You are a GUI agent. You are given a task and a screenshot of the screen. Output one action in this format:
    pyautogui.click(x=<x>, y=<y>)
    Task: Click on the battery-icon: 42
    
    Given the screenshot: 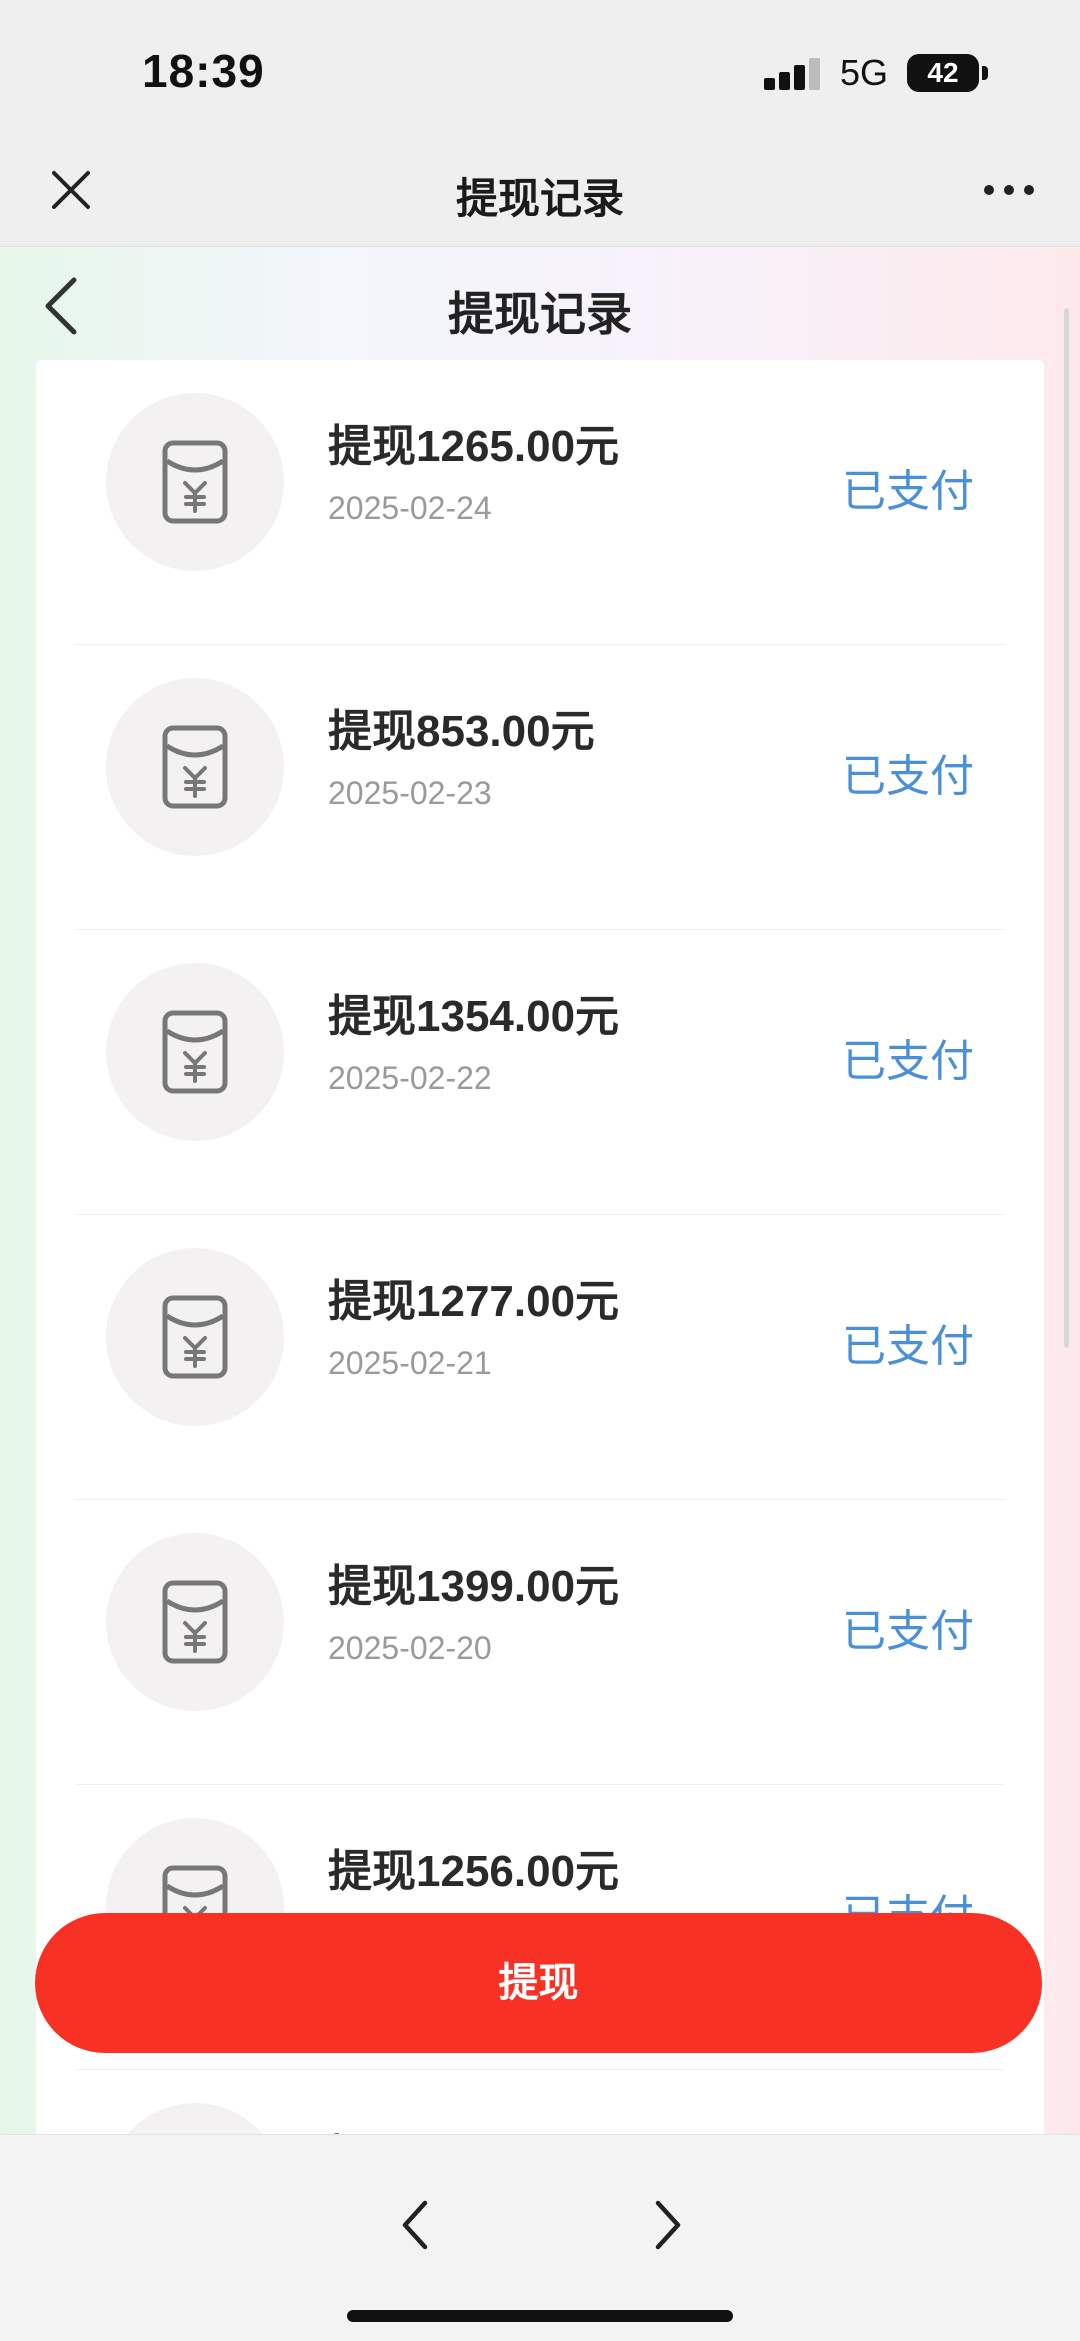 What is the action you would take?
    pyautogui.click(x=943, y=73)
    